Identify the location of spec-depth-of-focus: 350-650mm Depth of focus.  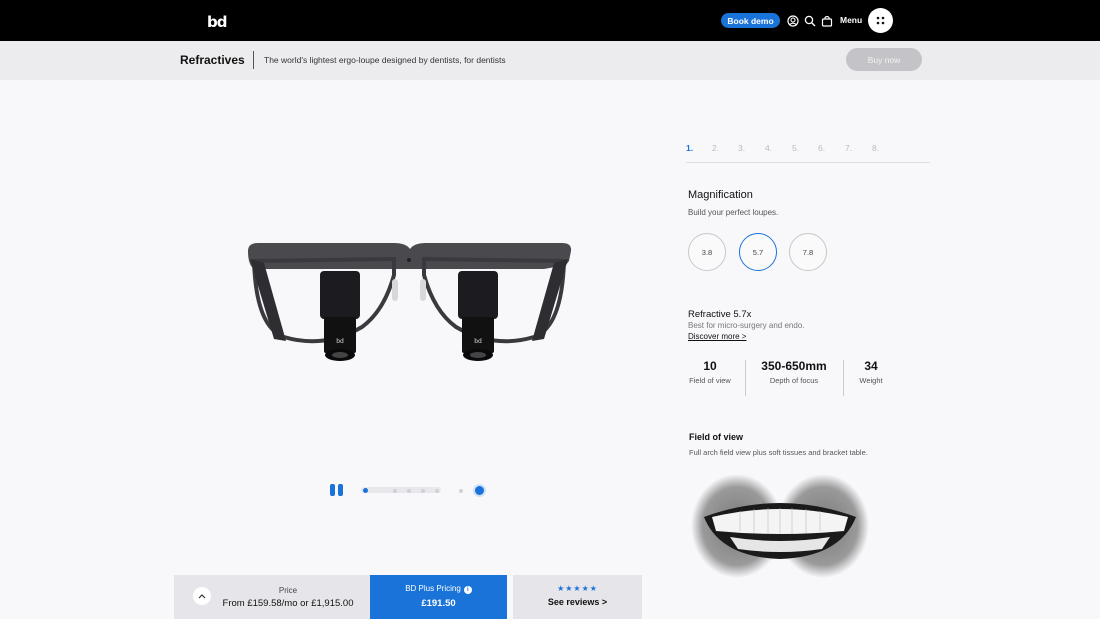
(794, 378).